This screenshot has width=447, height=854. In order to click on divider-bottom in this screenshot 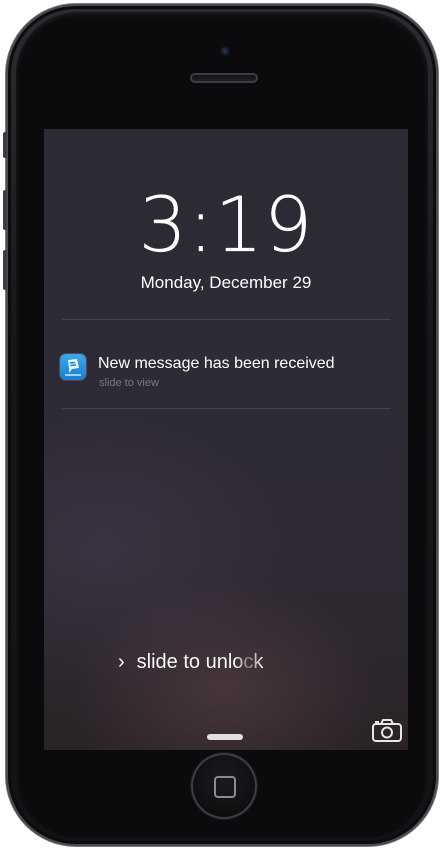, I will do `click(226, 408)`.